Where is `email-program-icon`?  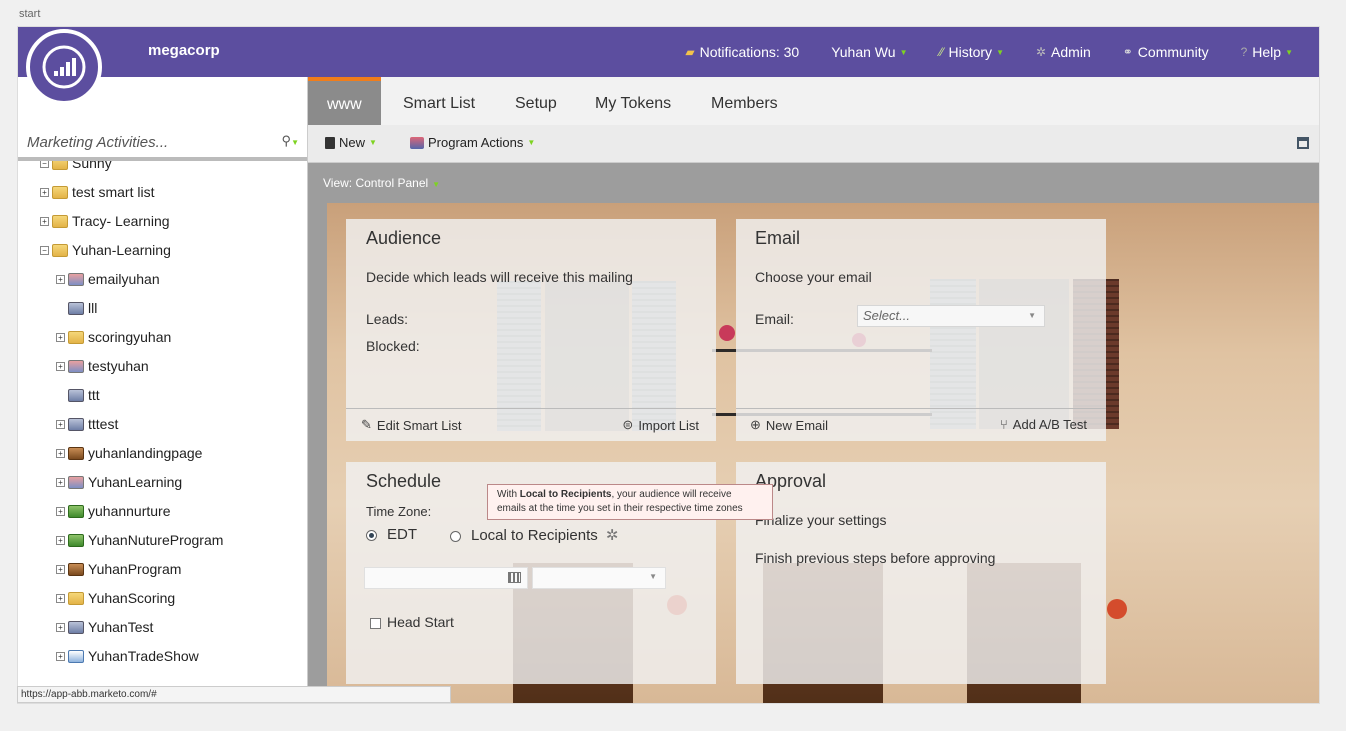 email-program-icon is located at coordinates (76, 627).